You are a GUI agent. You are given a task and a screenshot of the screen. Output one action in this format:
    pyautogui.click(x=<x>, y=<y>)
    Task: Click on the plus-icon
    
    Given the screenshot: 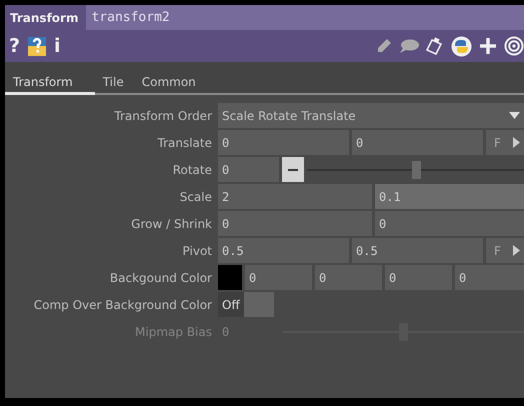 What is the action you would take?
    pyautogui.click(x=488, y=46)
    